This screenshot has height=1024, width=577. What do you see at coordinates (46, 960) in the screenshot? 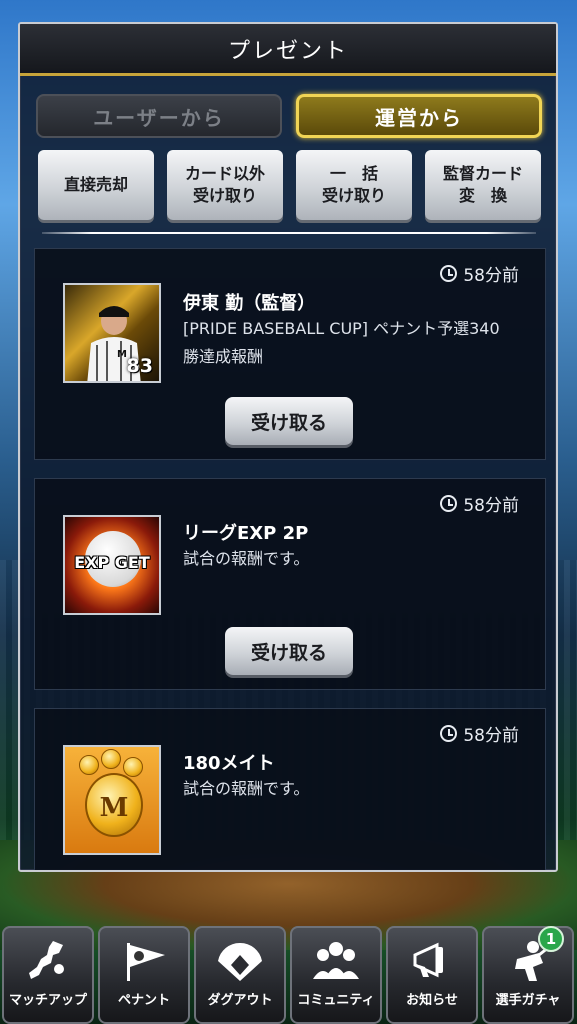
I see `japan-map-icon` at bounding box center [46, 960].